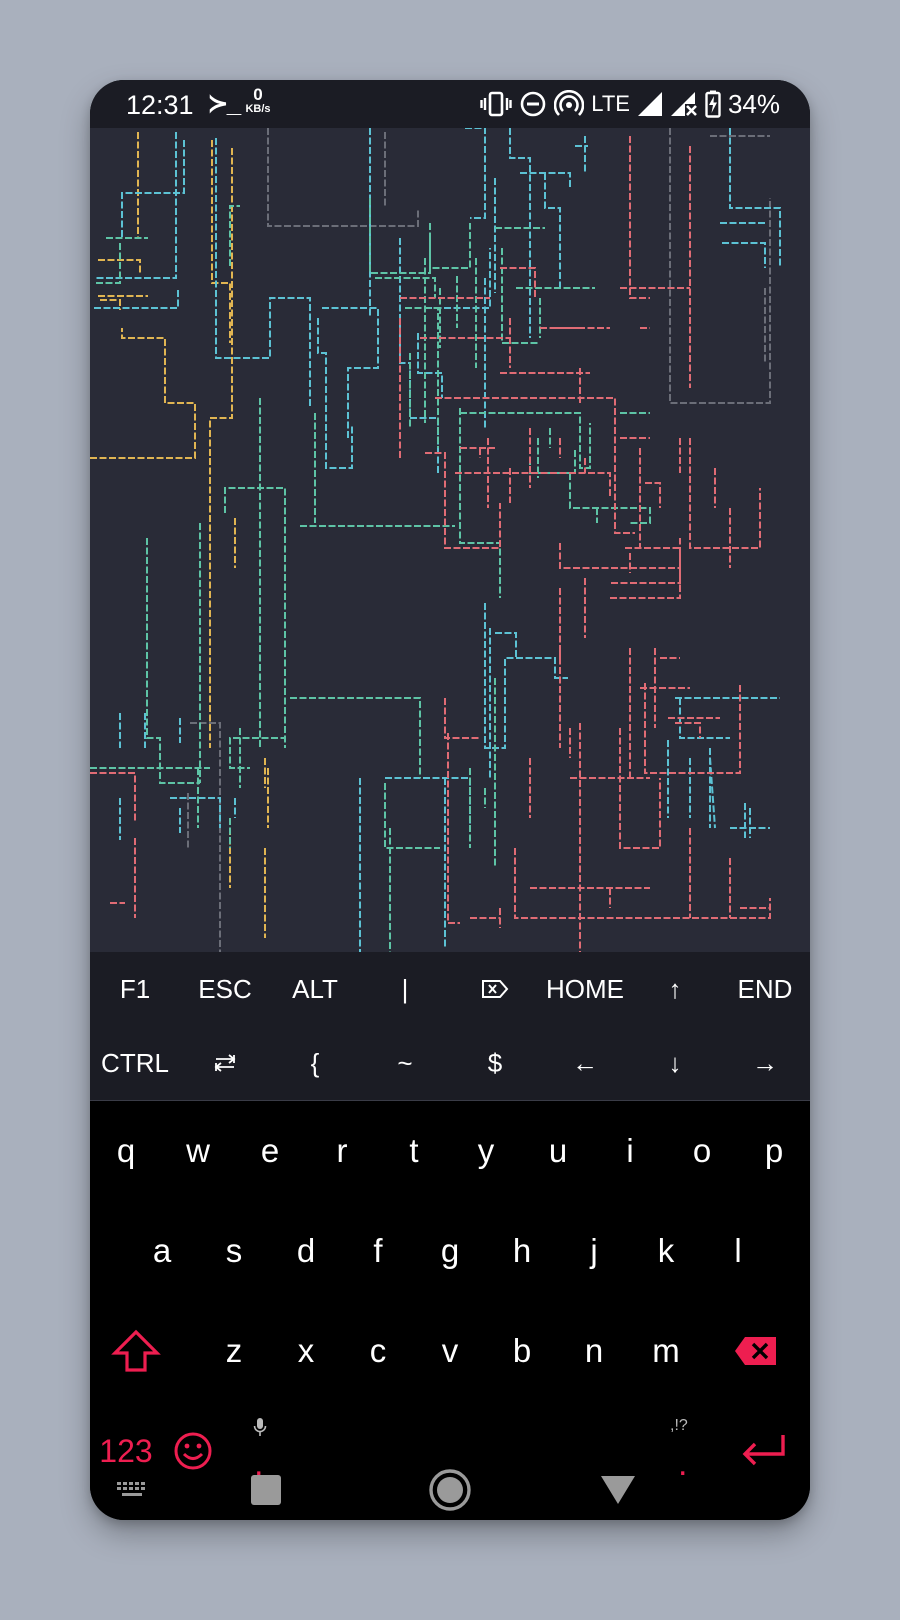  I want to click on navigation-bar, so click(450, 1490).